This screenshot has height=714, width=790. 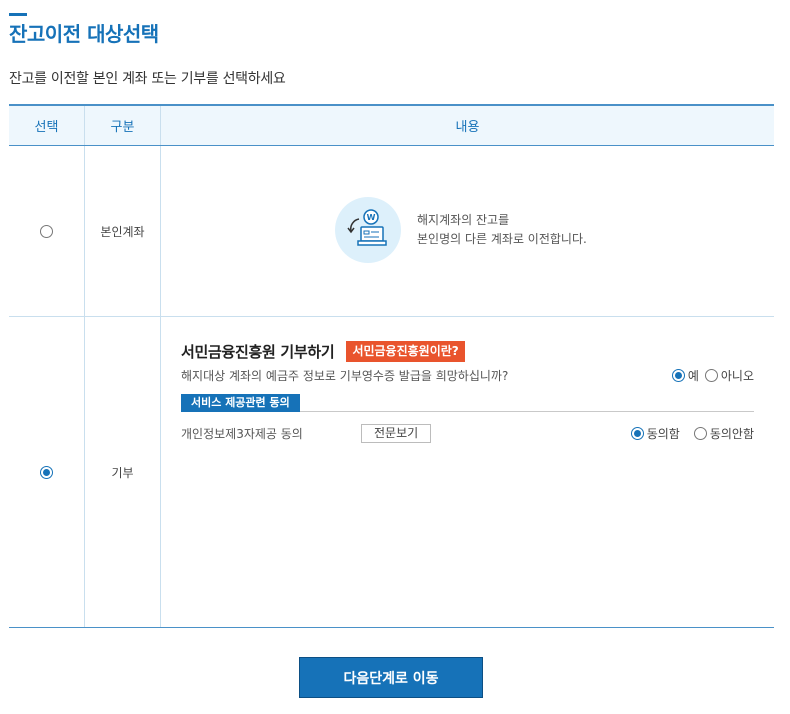 I want to click on own-account-radio, so click(x=46, y=231).